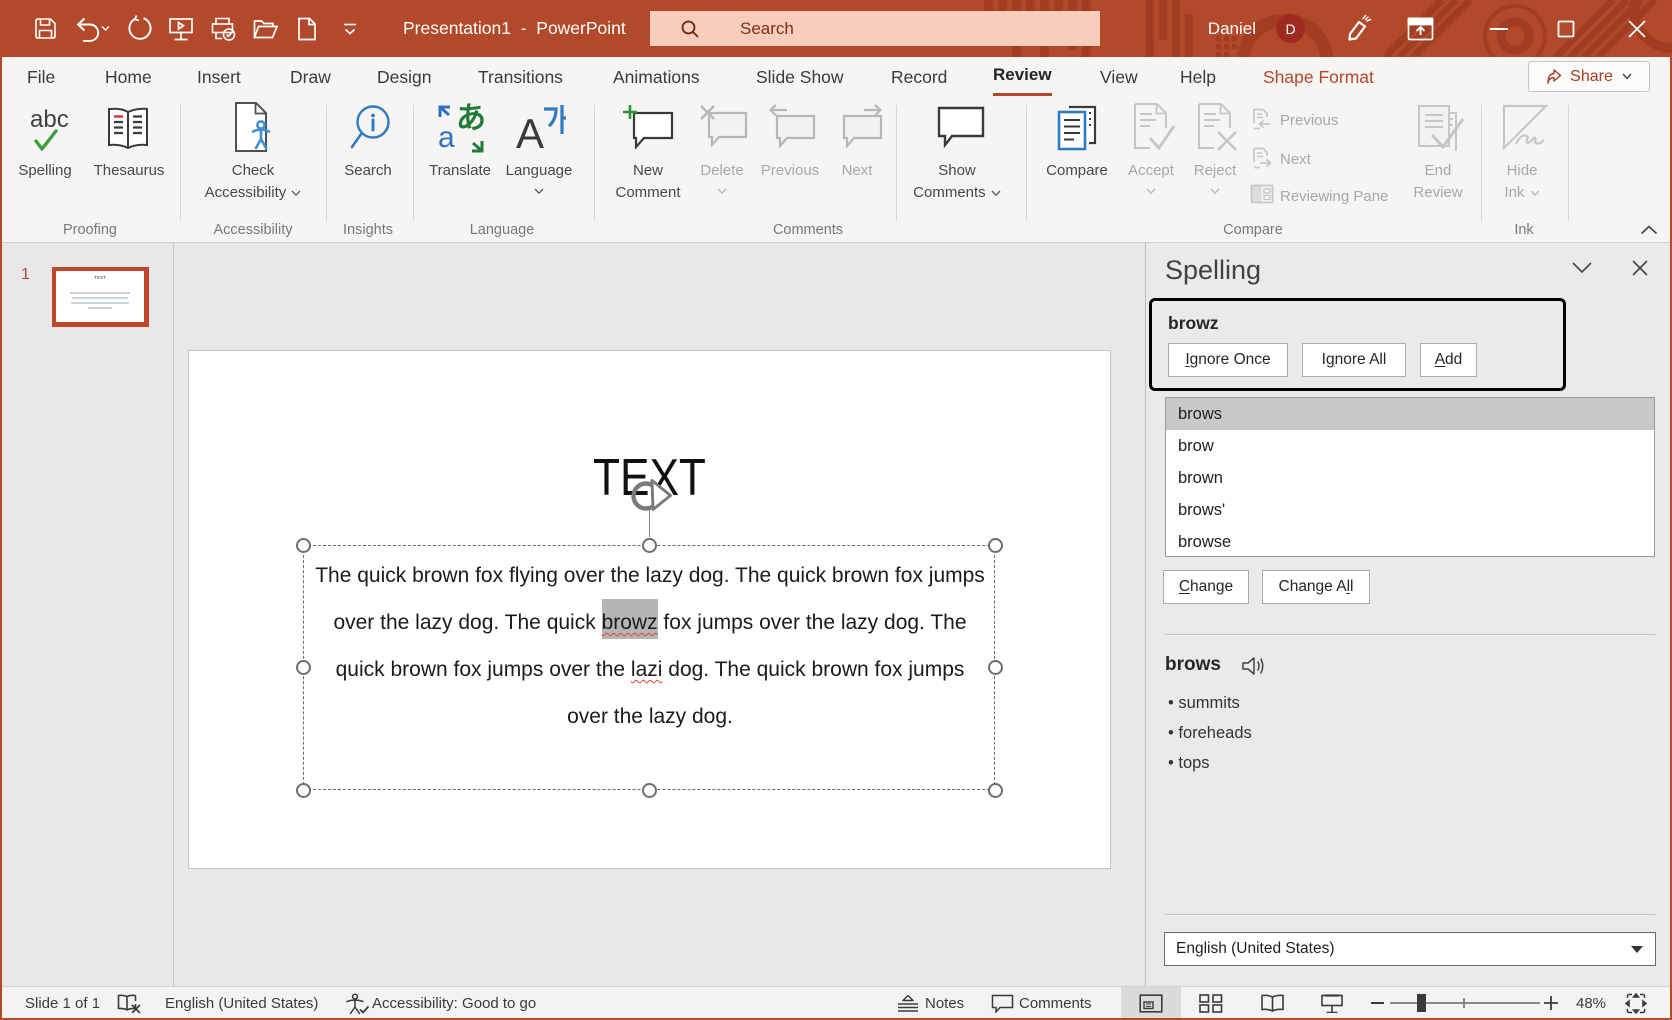 The image size is (1672, 1020). What do you see at coordinates (530, 132) in the screenshot?
I see `svg-text: A` at bounding box center [530, 132].